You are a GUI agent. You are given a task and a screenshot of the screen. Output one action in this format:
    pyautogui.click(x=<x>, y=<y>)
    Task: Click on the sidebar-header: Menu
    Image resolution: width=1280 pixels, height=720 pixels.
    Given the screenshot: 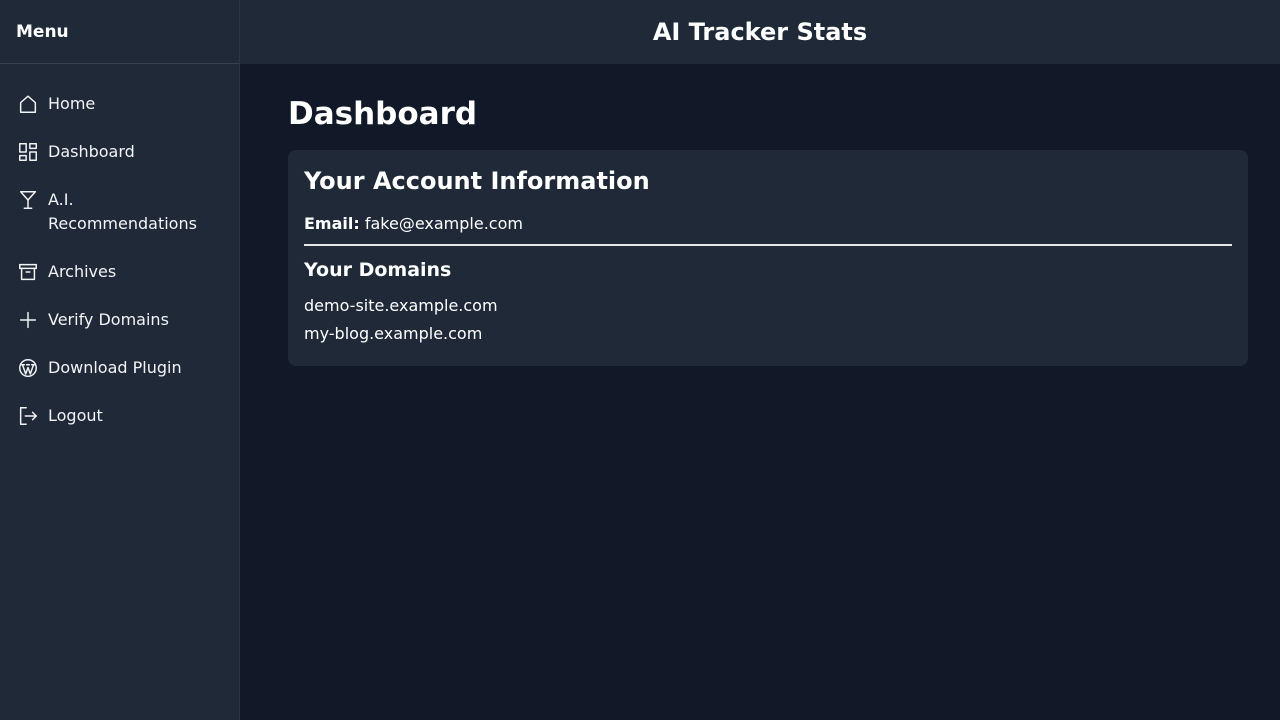 What is the action you would take?
    pyautogui.click(x=119, y=32)
    